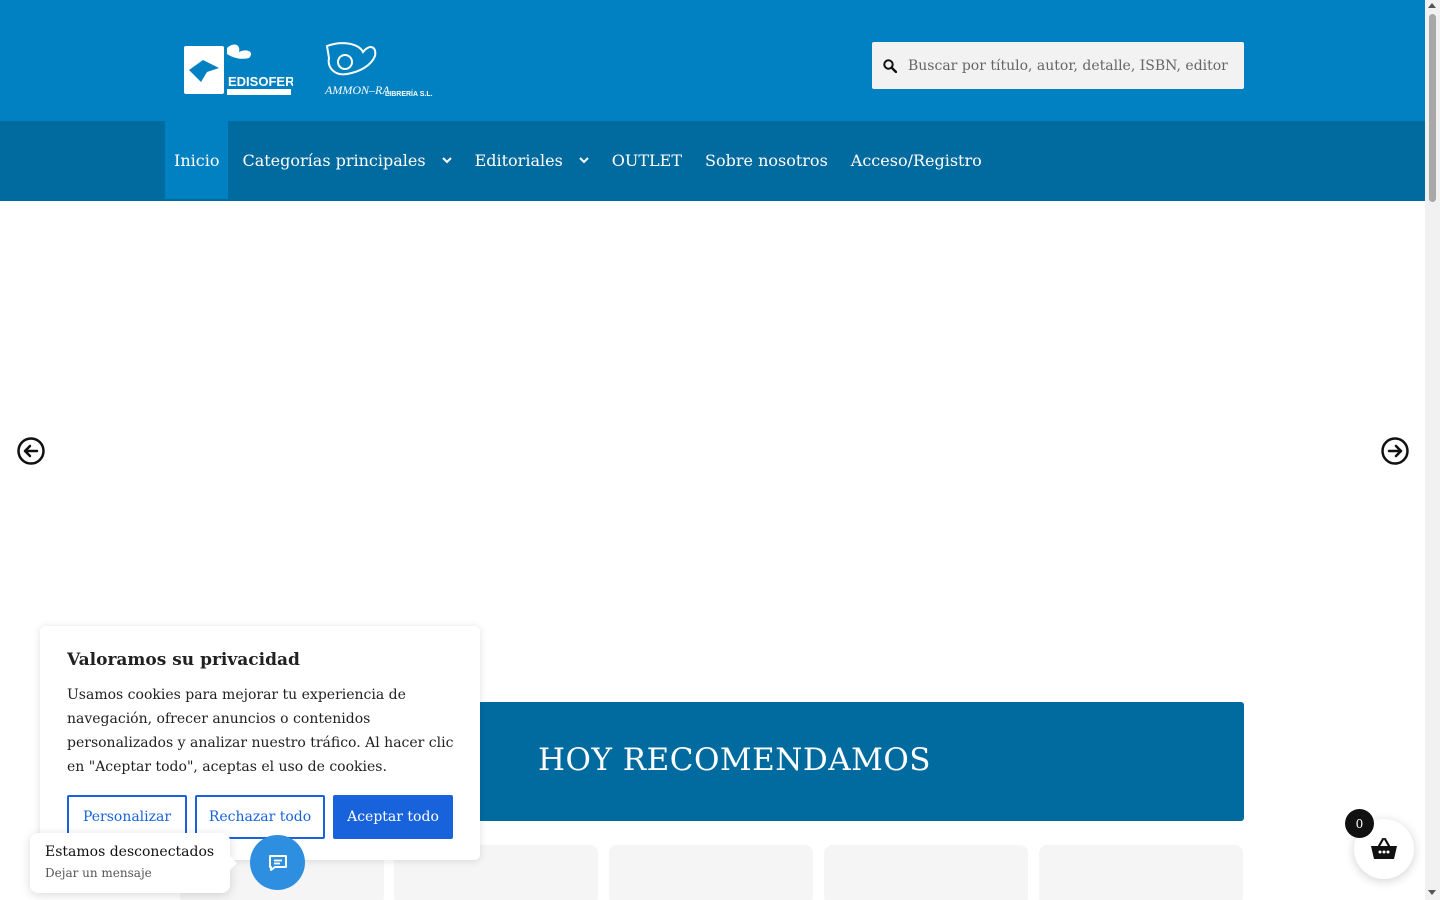 The height and width of the screenshot is (900, 1440). Describe the element at coordinates (98, 873) in the screenshot. I see `chat-subtitle: Dejar un mensaje` at that location.